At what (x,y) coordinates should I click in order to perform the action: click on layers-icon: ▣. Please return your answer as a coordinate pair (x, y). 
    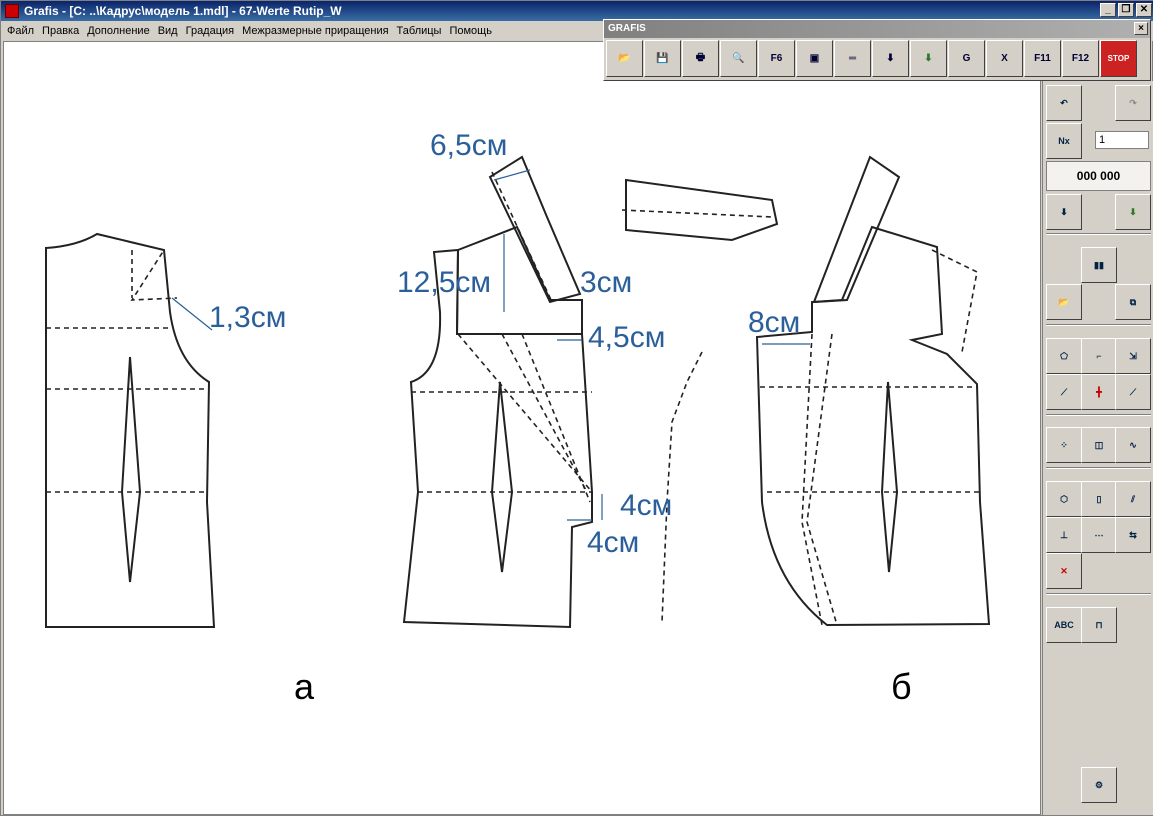
    Looking at the image, I should click on (814, 58).